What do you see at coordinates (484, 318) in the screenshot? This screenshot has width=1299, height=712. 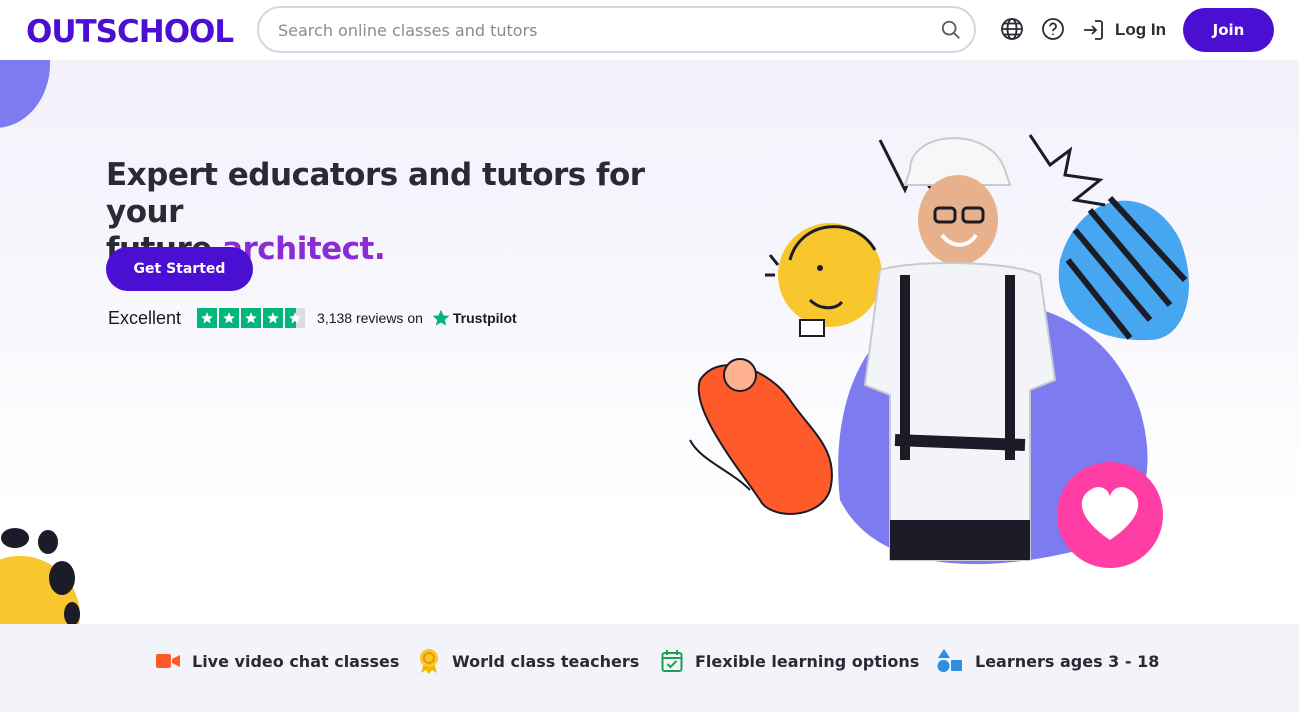 I see `trustpilot-brand-text: Trustpilot` at bounding box center [484, 318].